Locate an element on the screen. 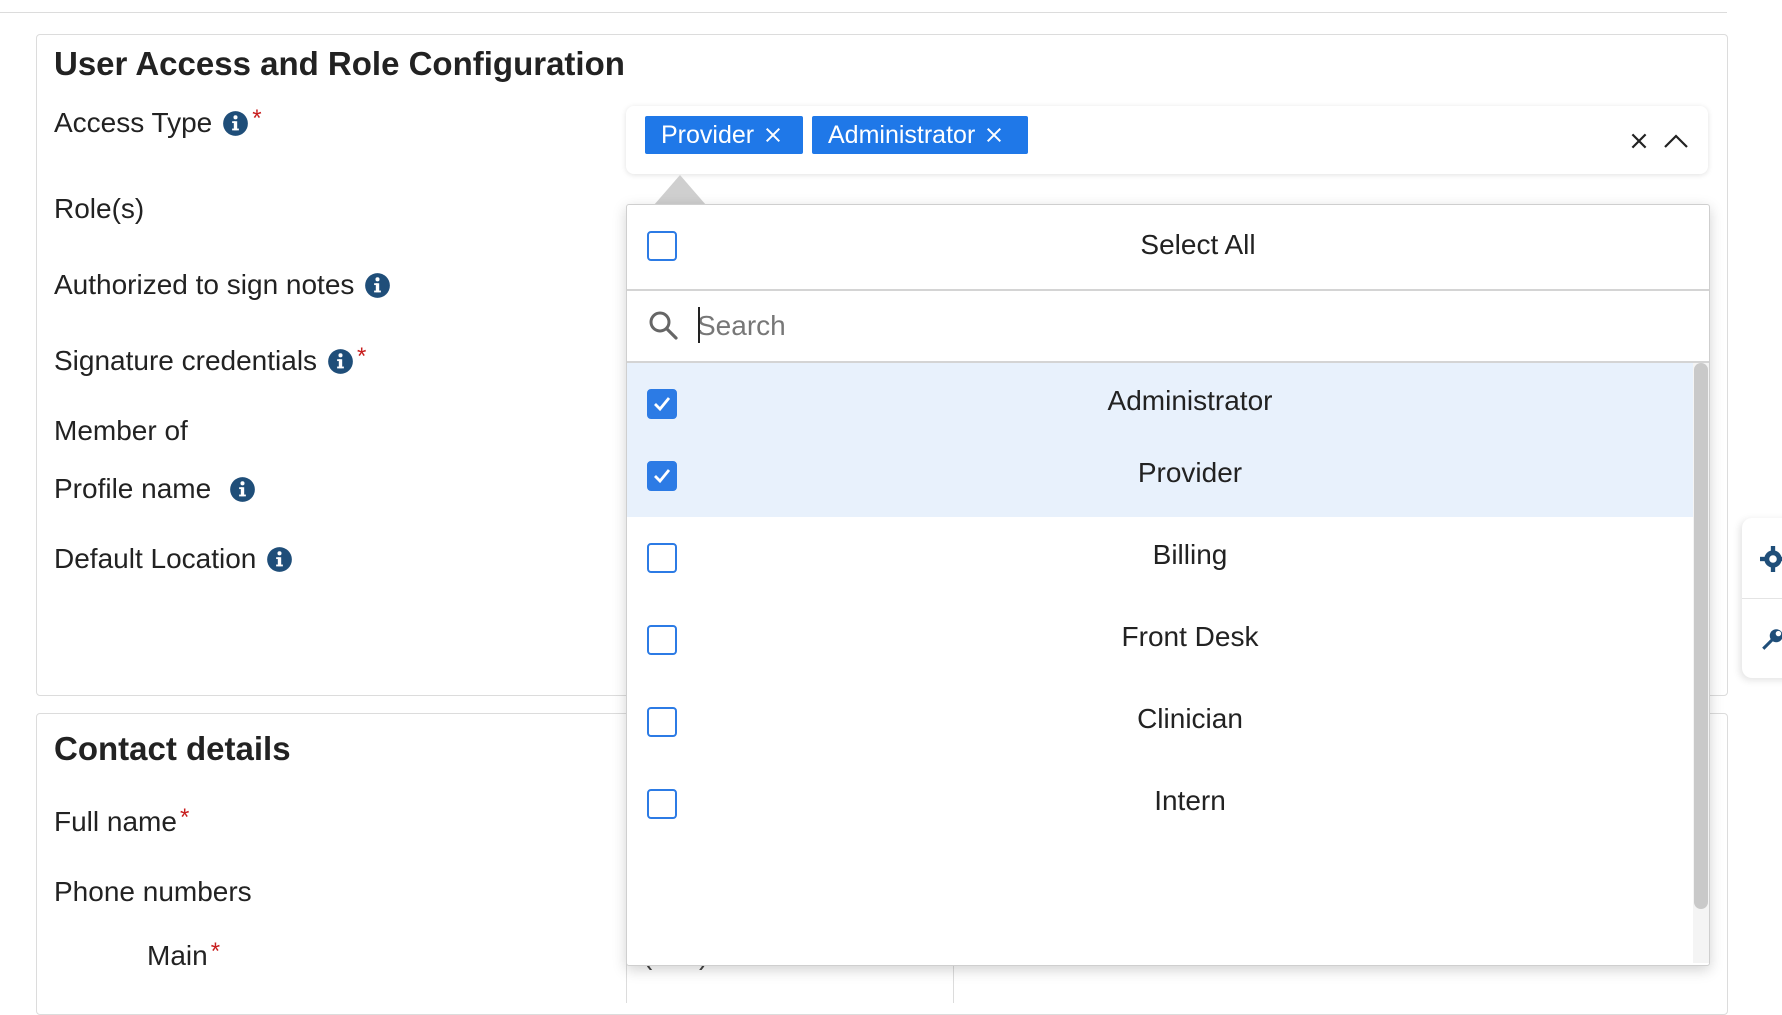 The height and width of the screenshot is (1015, 1782). option-label: Intern is located at coordinates (1190, 801).